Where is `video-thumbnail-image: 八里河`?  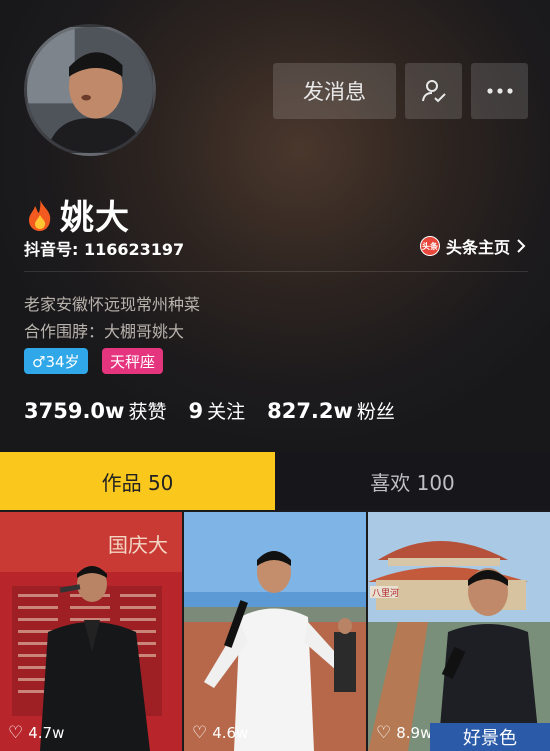 video-thumbnail-image: 八里河 is located at coordinates (459, 631).